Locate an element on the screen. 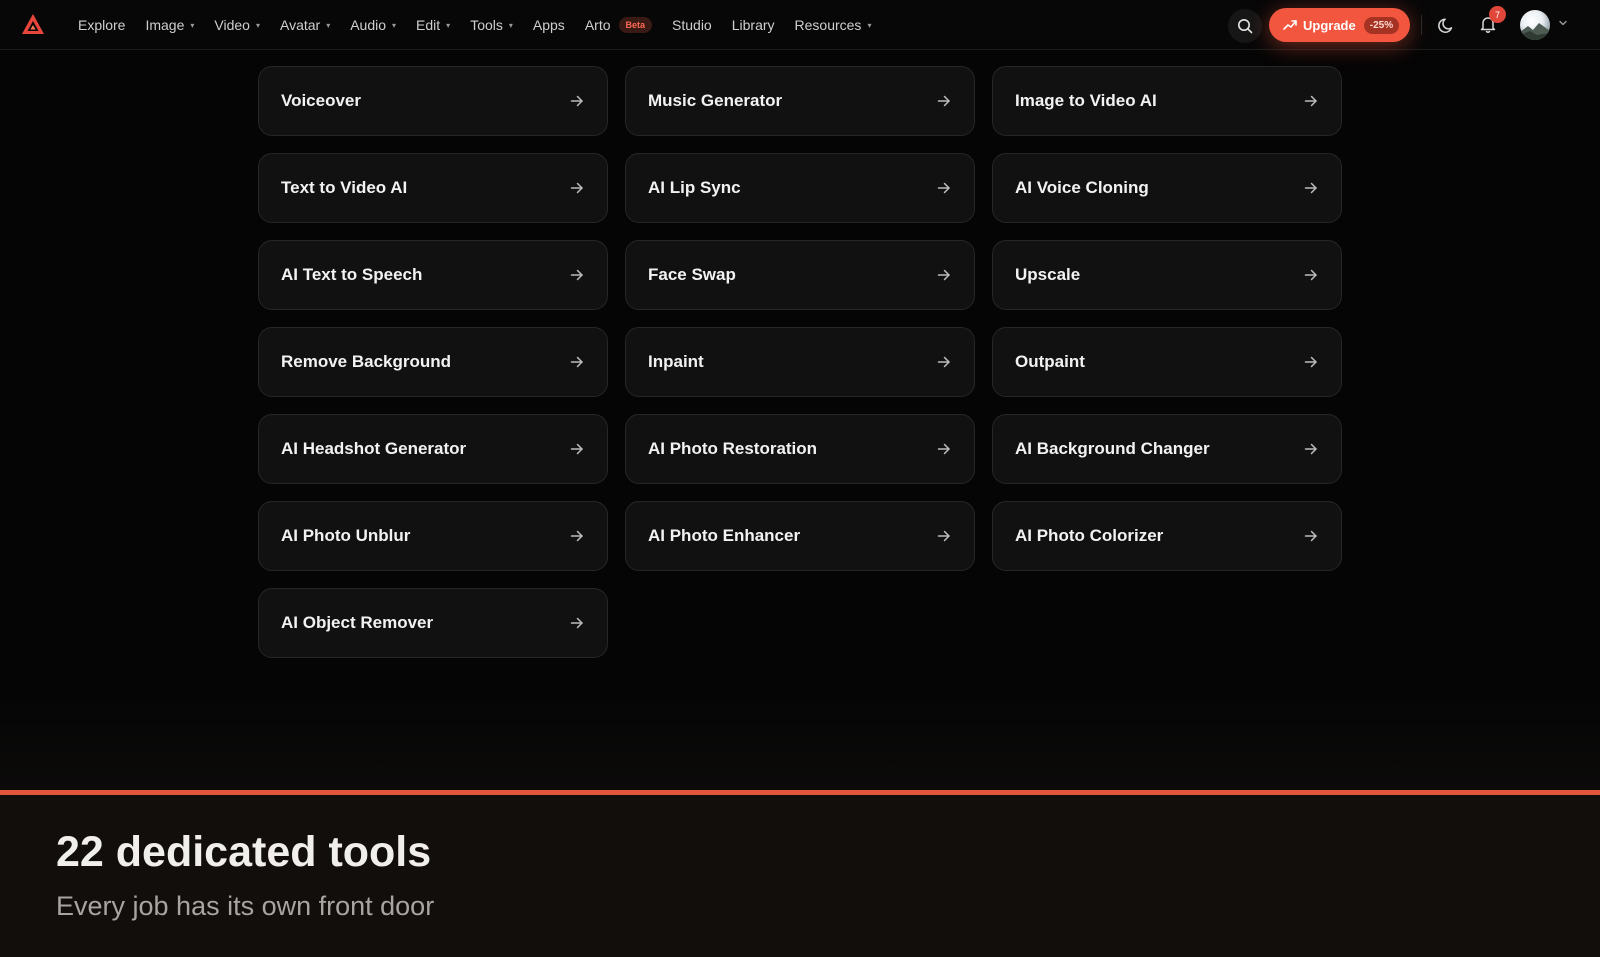  tool-card-ai-photo-unblur: AI Photo Unblur is located at coordinates (433, 536).